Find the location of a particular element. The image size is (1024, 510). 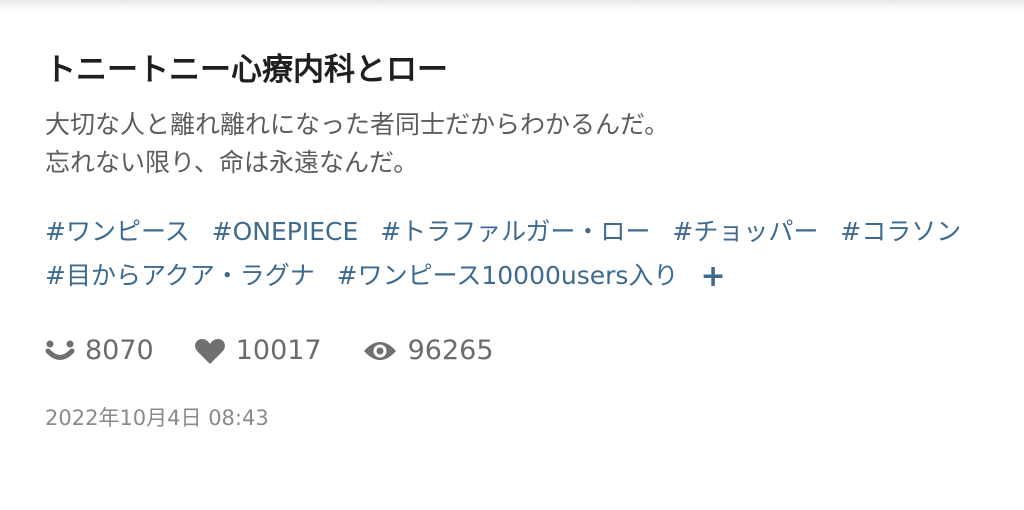

tag-law: #トラファルガー・ロー is located at coordinates (515, 231).